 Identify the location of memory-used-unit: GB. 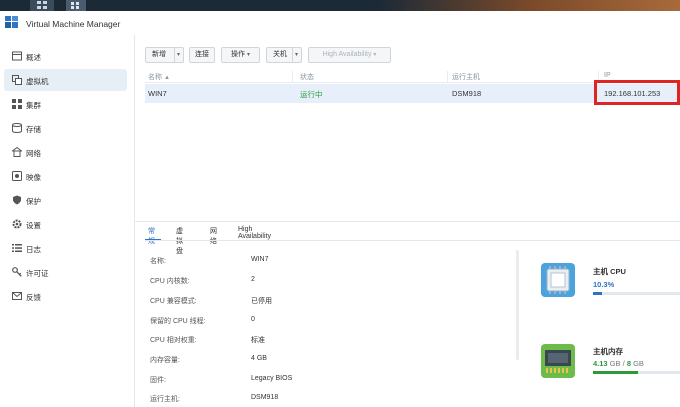
(615, 363).